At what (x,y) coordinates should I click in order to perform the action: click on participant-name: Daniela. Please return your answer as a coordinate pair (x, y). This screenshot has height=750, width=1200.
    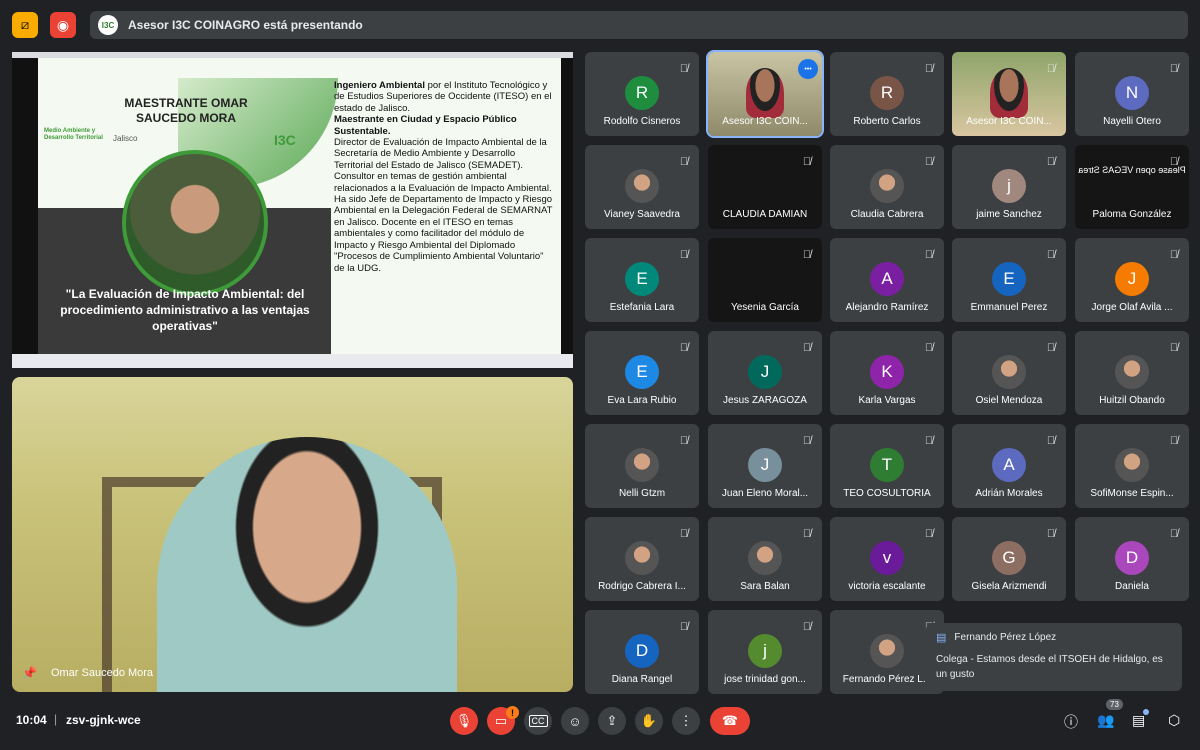
    Looking at the image, I should click on (1132, 586).